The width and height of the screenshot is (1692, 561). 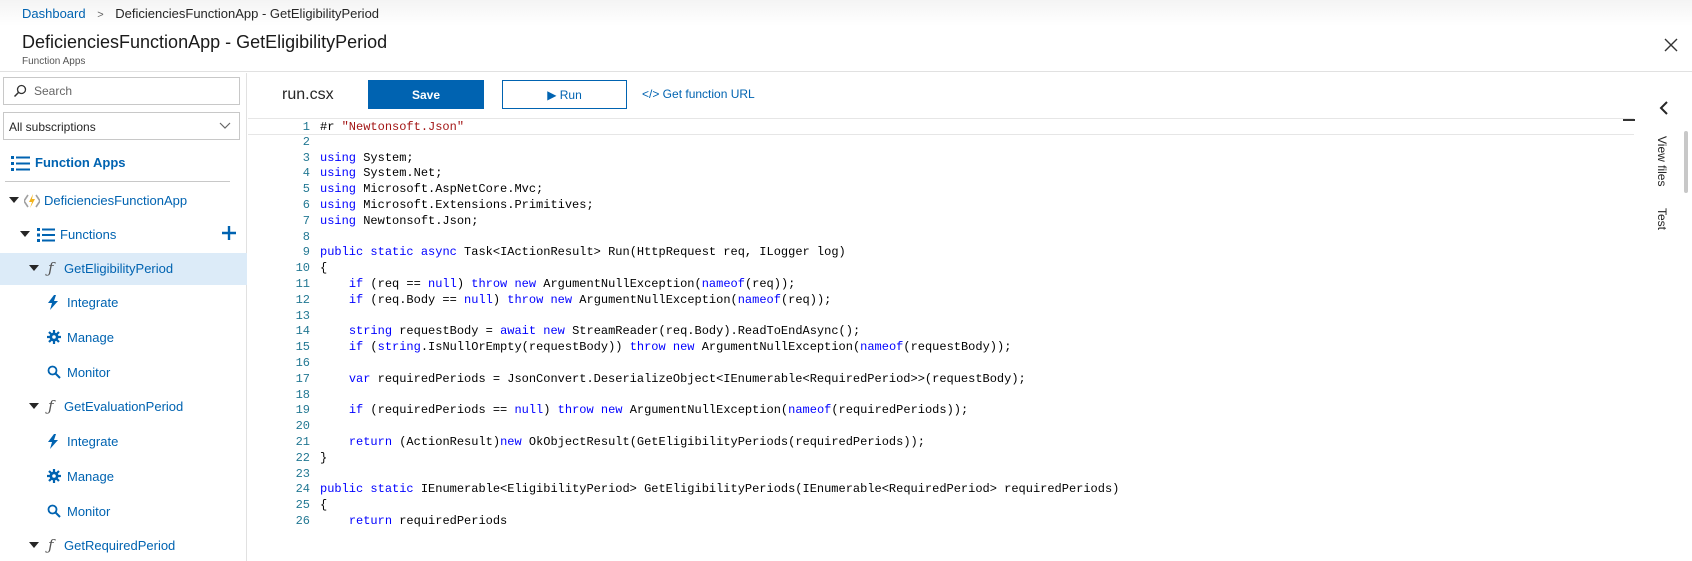 What do you see at coordinates (302, 299) in the screenshot?
I see `line-number: 12` at bounding box center [302, 299].